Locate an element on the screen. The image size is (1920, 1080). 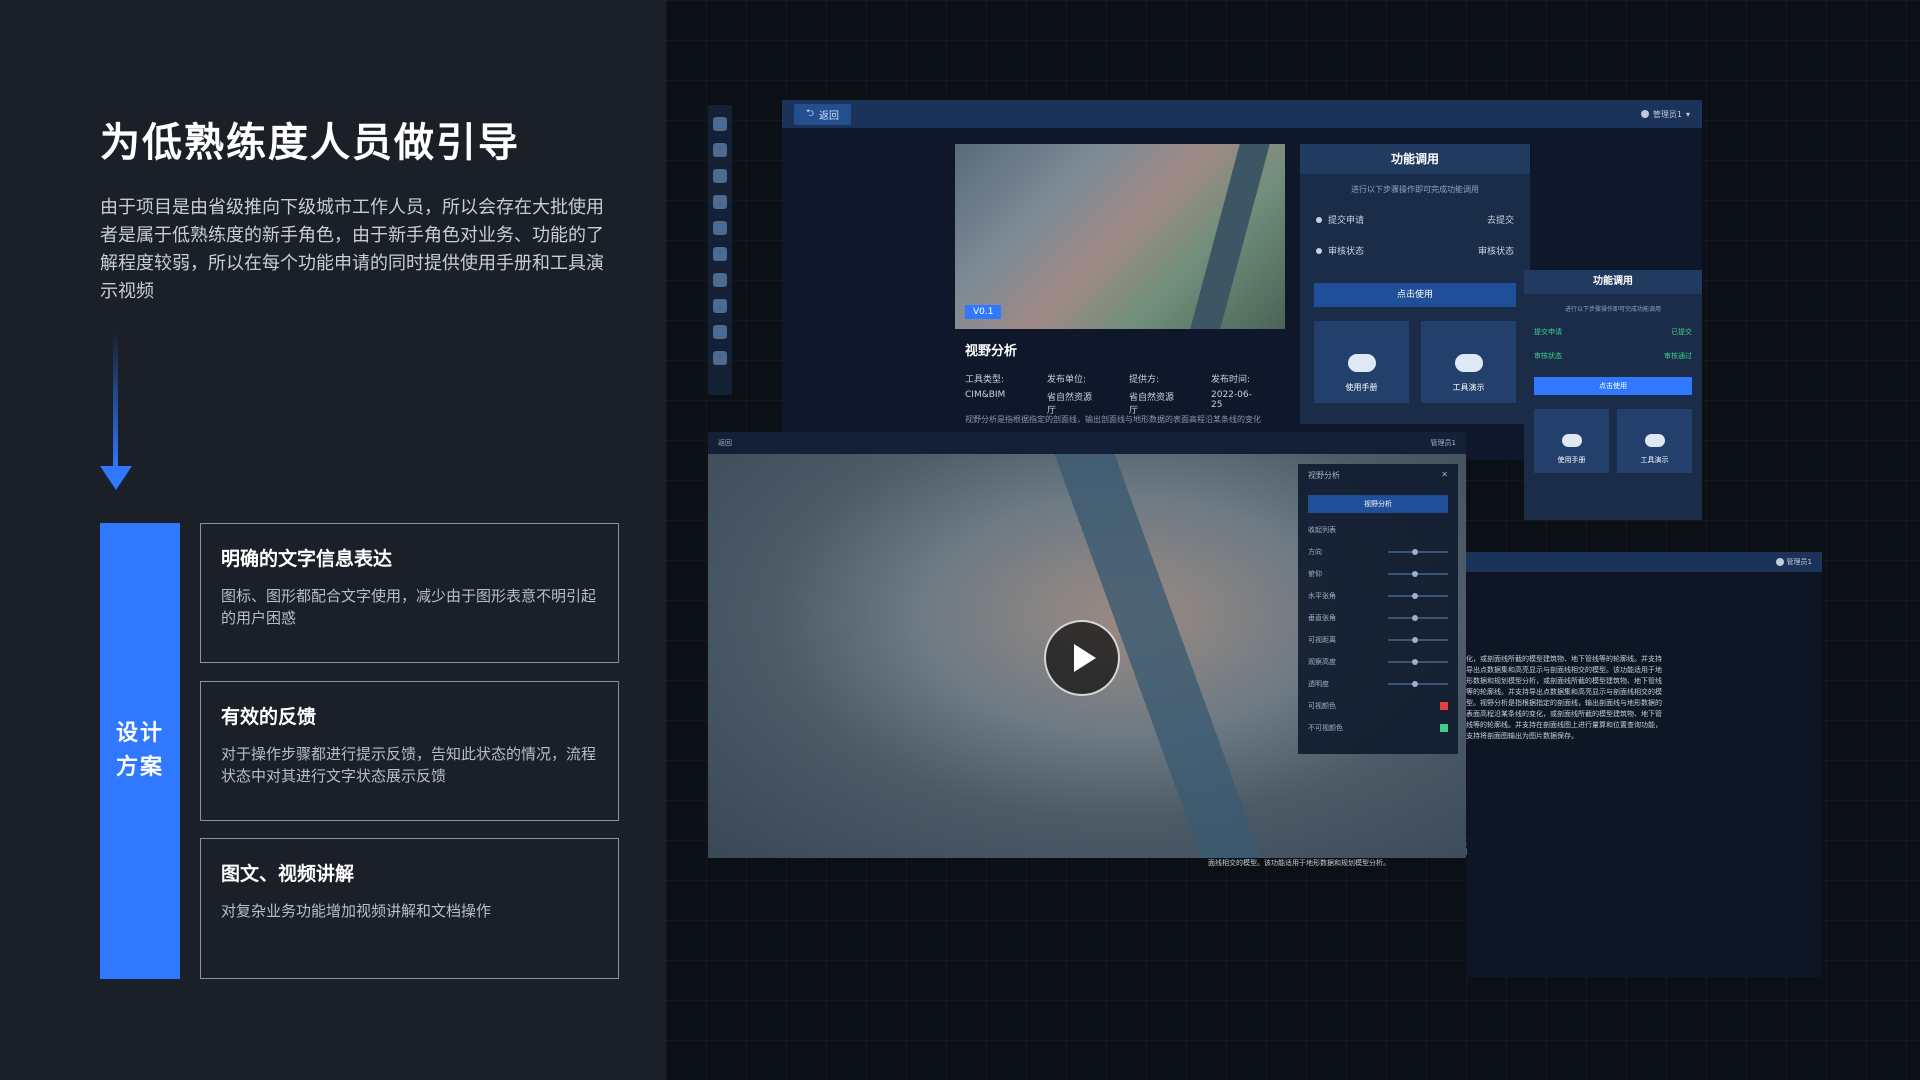
panel-title: 功能调用 is located at coordinates (1613, 282).